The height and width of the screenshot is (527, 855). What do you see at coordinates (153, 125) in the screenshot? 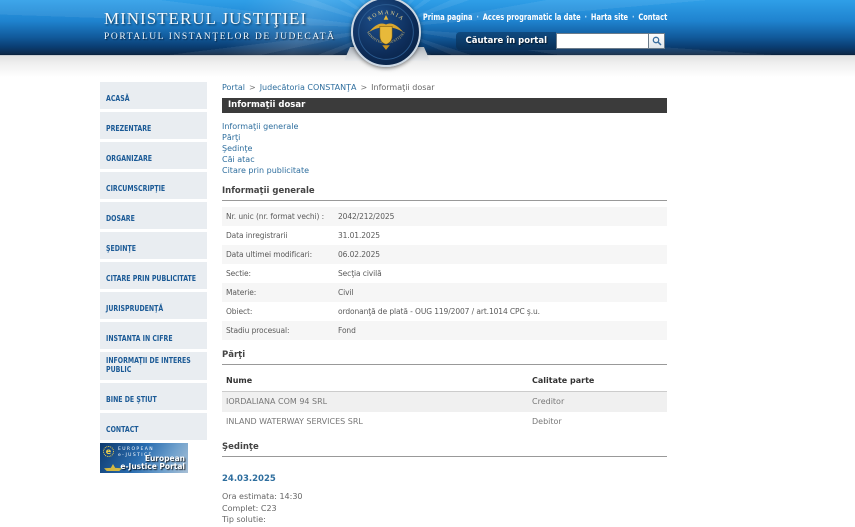
I see `sidebar-item-prezentare: PREZENTARE` at bounding box center [153, 125].